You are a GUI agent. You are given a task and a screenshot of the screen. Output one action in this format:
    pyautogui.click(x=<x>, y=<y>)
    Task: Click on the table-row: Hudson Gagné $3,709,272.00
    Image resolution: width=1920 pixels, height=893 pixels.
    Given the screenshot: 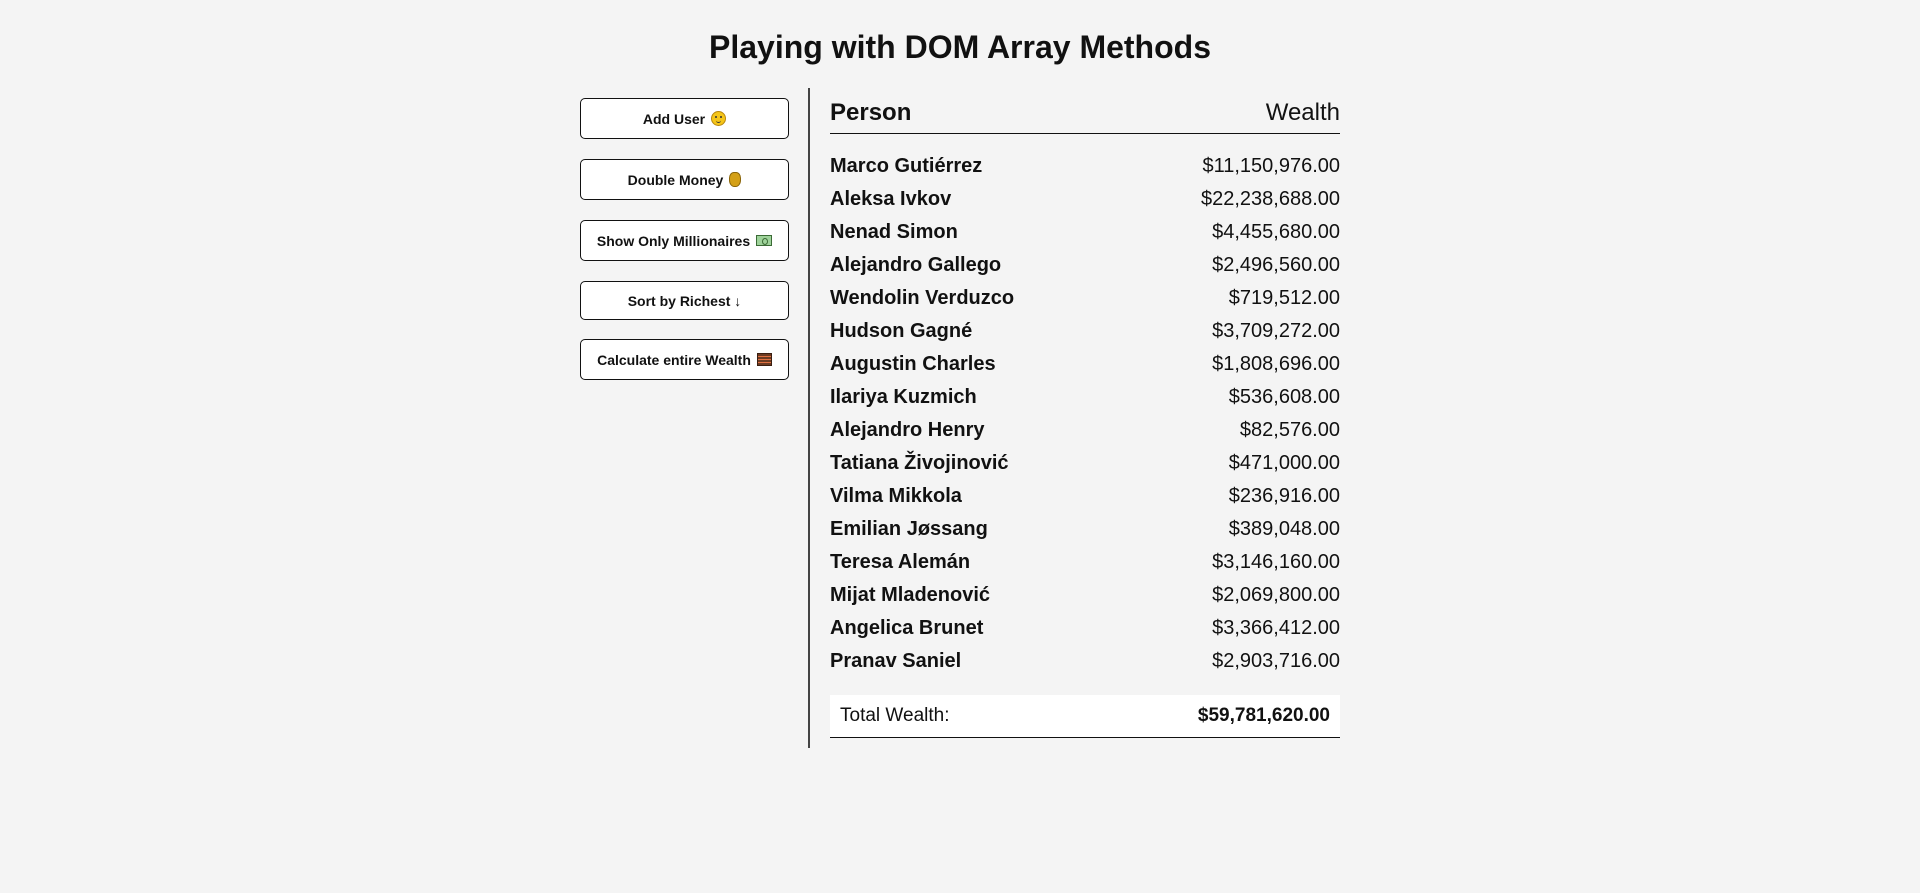 What is the action you would take?
    pyautogui.click(x=1085, y=331)
    